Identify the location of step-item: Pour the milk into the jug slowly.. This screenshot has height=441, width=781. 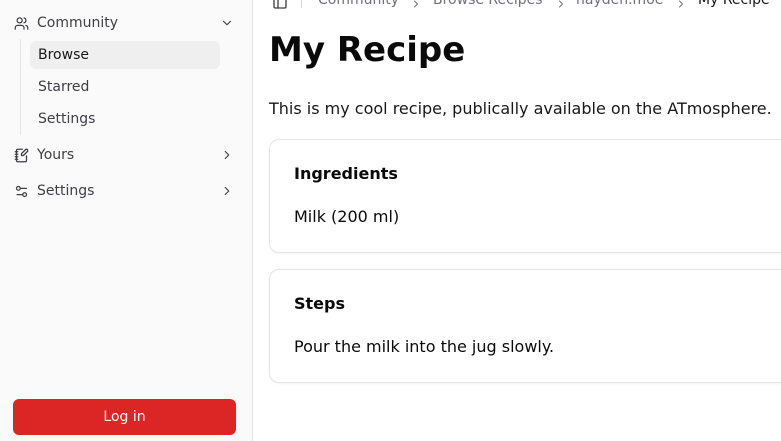
(424, 346).